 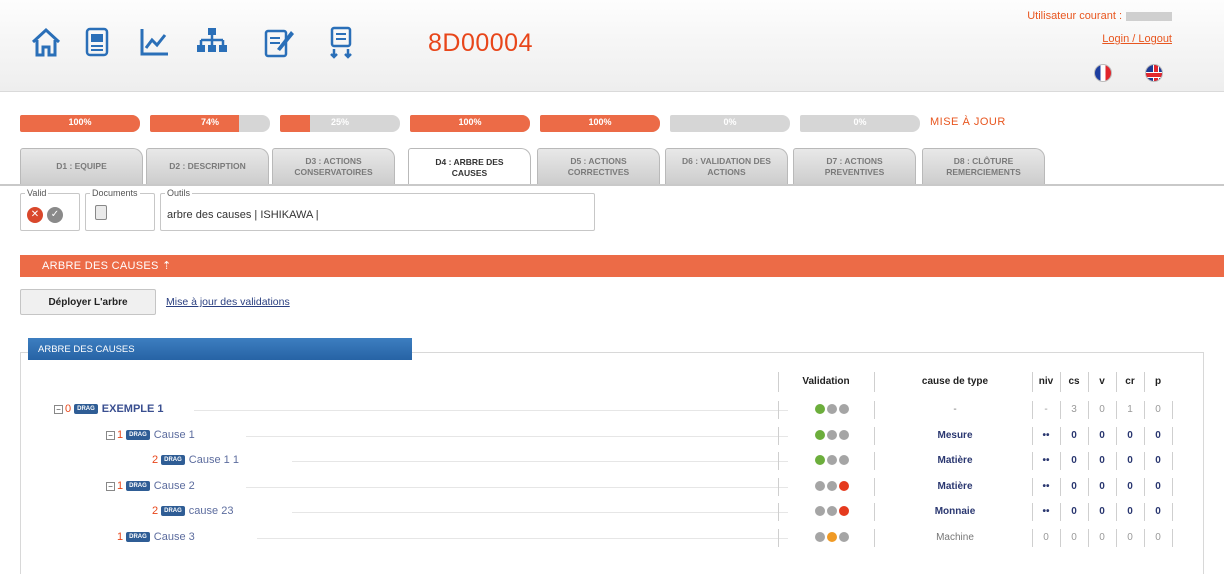 I want to click on tab-label: D2 : DESCRIPTION, so click(x=207, y=166).